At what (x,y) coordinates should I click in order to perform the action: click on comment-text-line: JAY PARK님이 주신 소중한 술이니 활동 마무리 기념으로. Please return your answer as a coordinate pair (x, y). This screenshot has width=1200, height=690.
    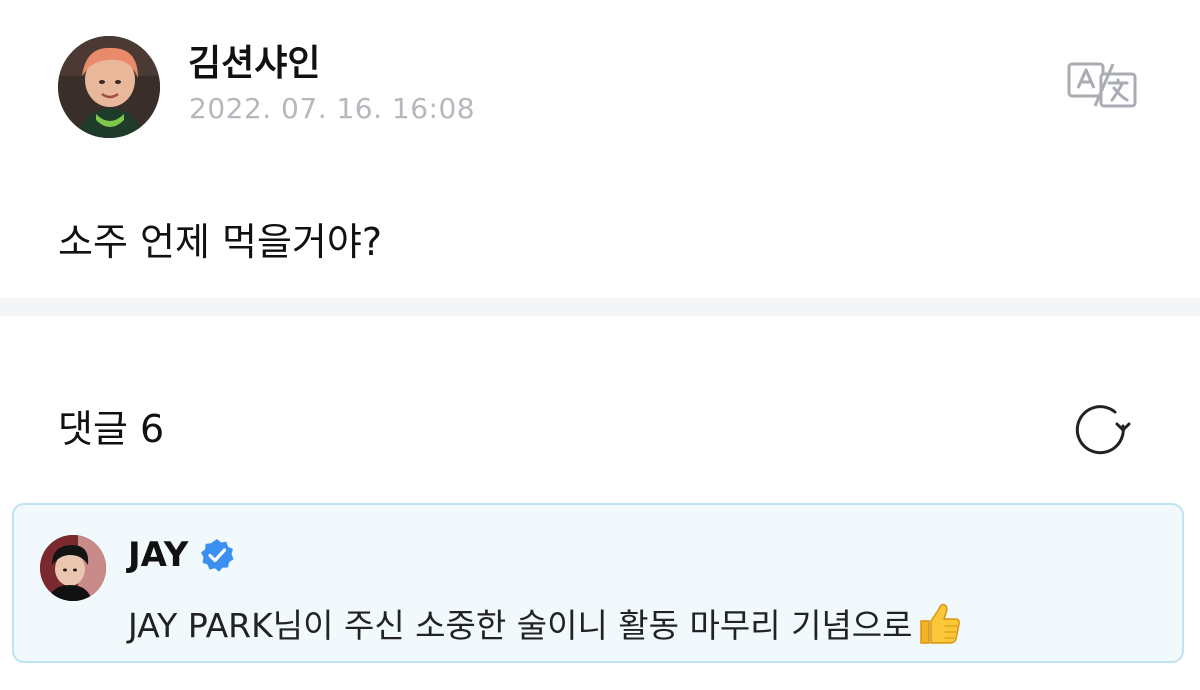
    Looking at the image, I should click on (545, 623).